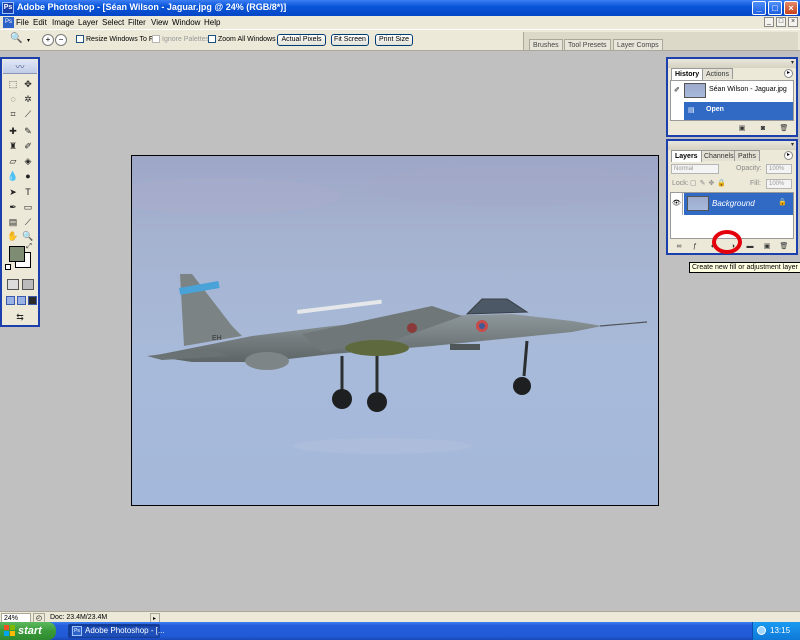 This screenshot has height=640, width=800. Describe the element at coordinates (13, 114) in the screenshot. I see `crop-tool-icon: ⌗` at that location.